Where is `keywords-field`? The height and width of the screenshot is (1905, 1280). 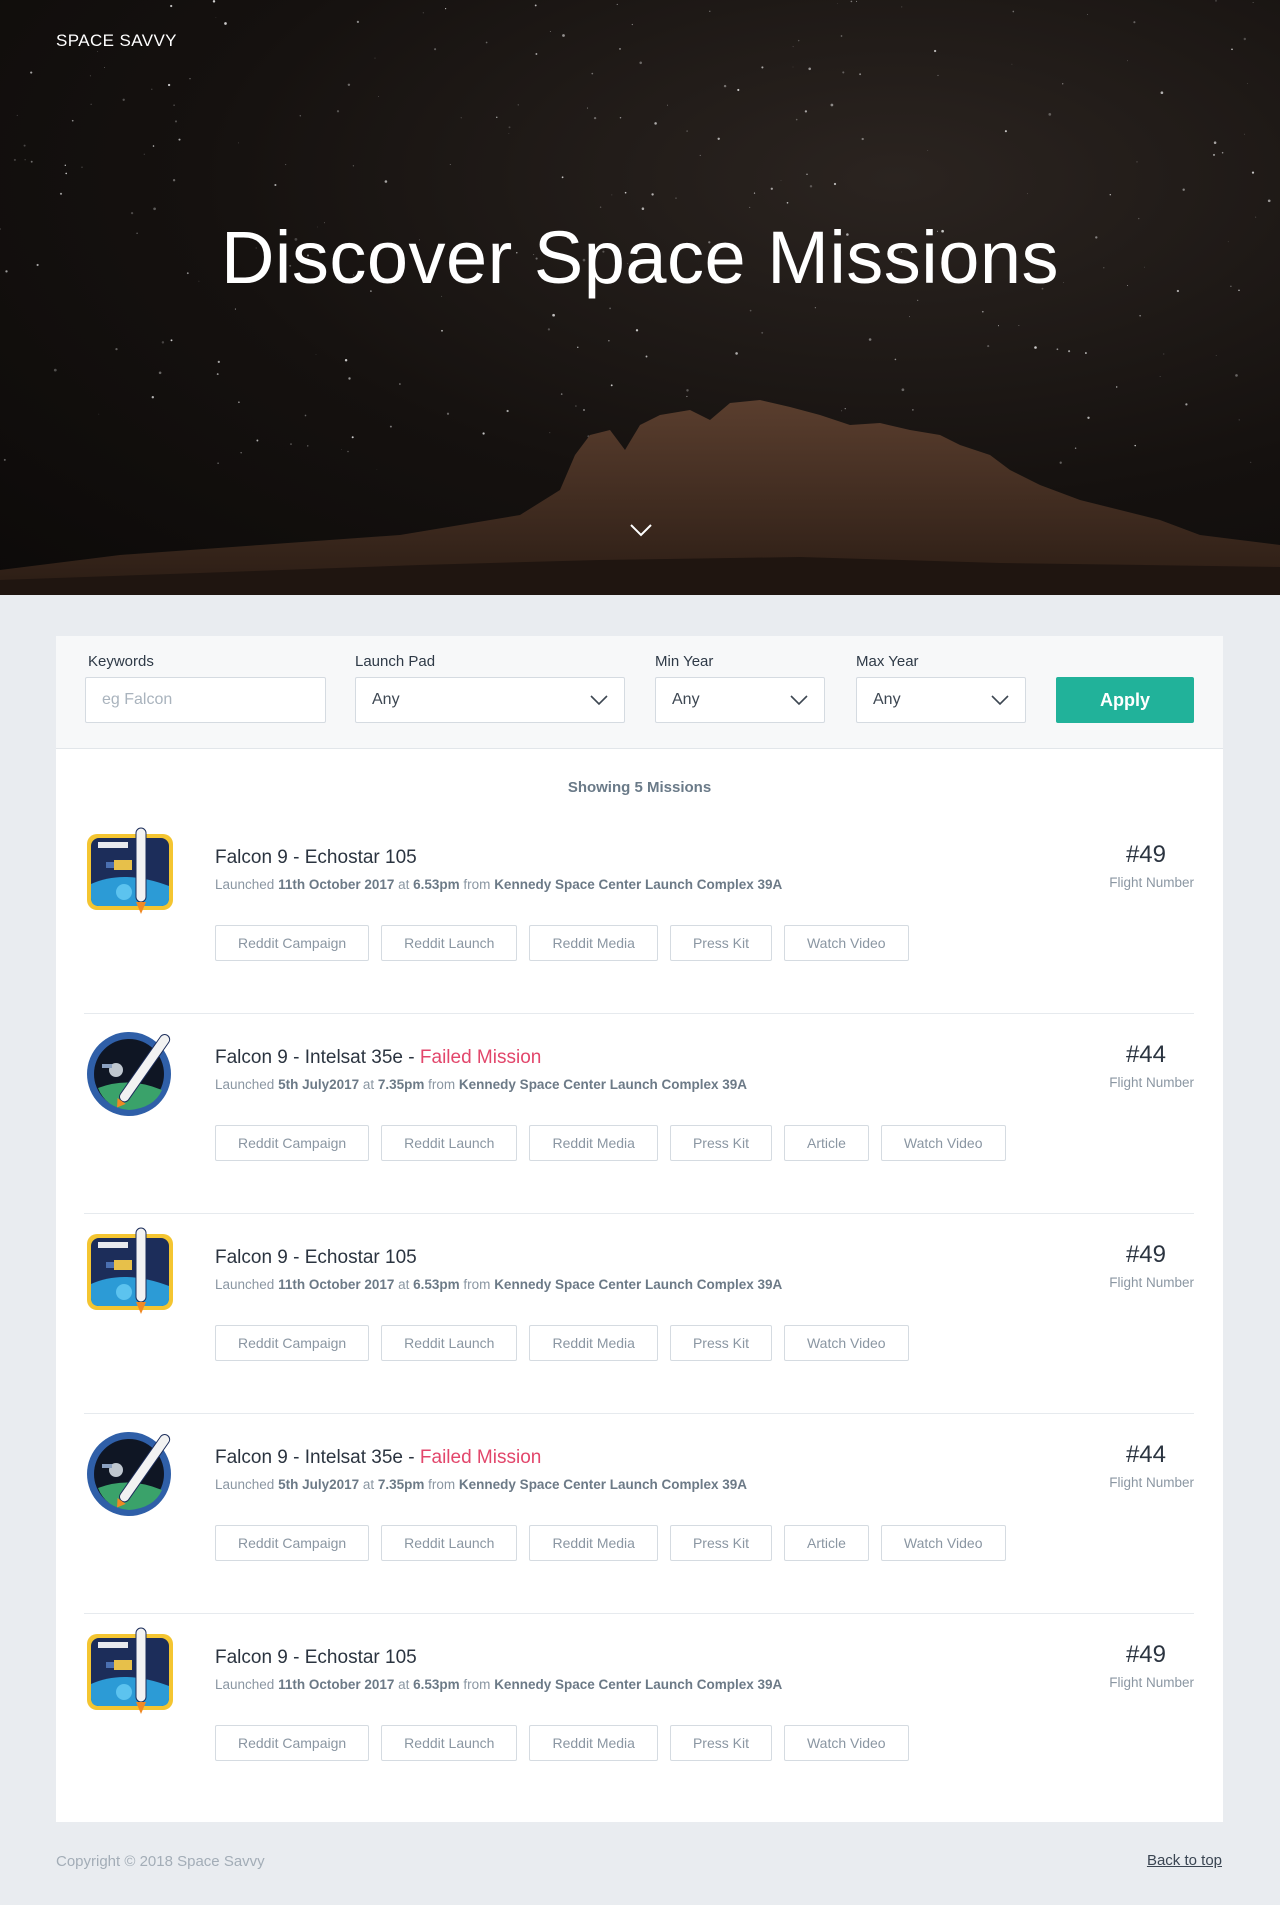
keywords-field is located at coordinates (205, 700).